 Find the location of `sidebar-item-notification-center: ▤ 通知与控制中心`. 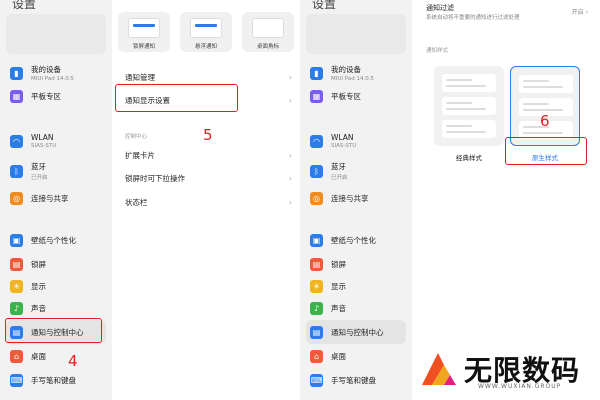

sidebar-item-notification-center: ▤ 通知与控制中心 is located at coordinates (356, 332).